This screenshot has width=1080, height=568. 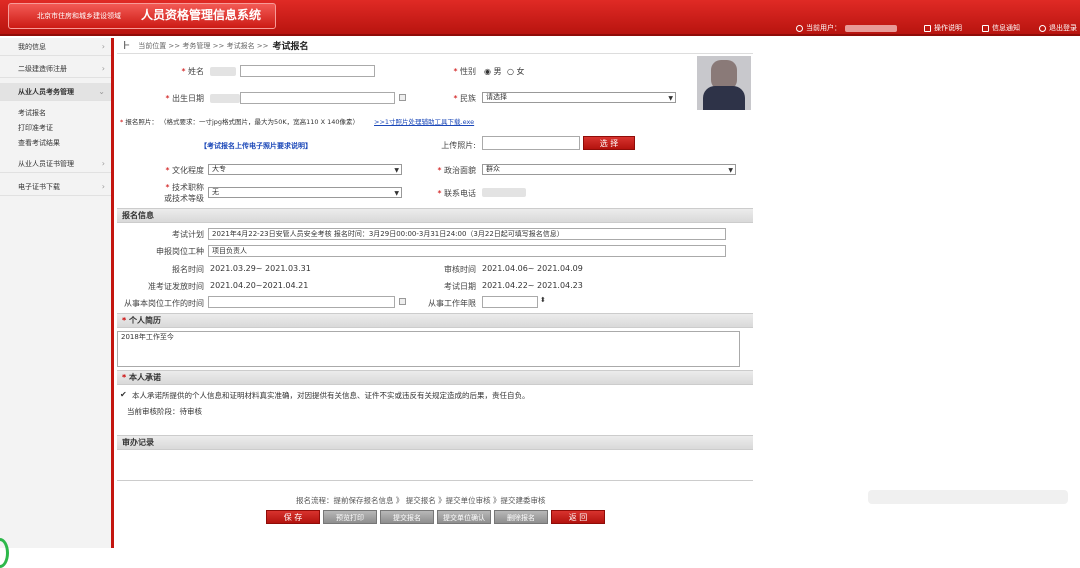 I want to click on photo-help-link: 【考试报名上传电子照片要求说明】, so click(x=256, y=146).